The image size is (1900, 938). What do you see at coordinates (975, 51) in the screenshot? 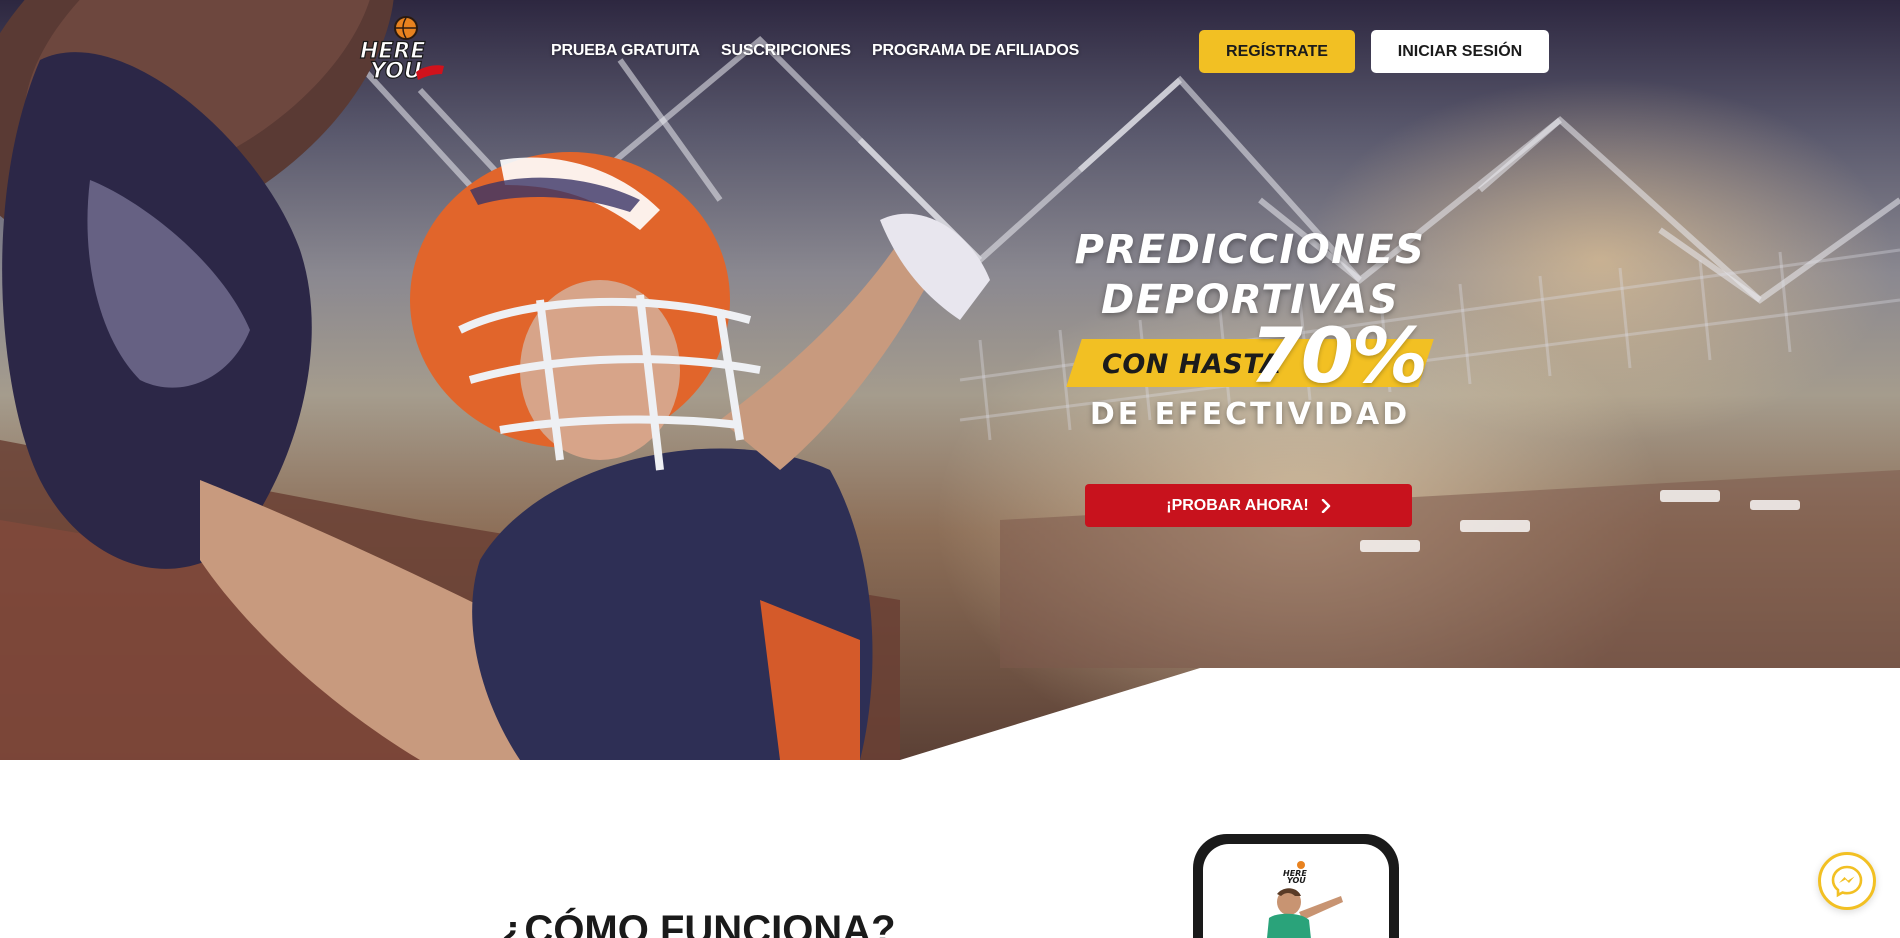
I see `nav-link-affiliates: PROGRAMA DE AFILIADOS` at bounding box center [975, 51].